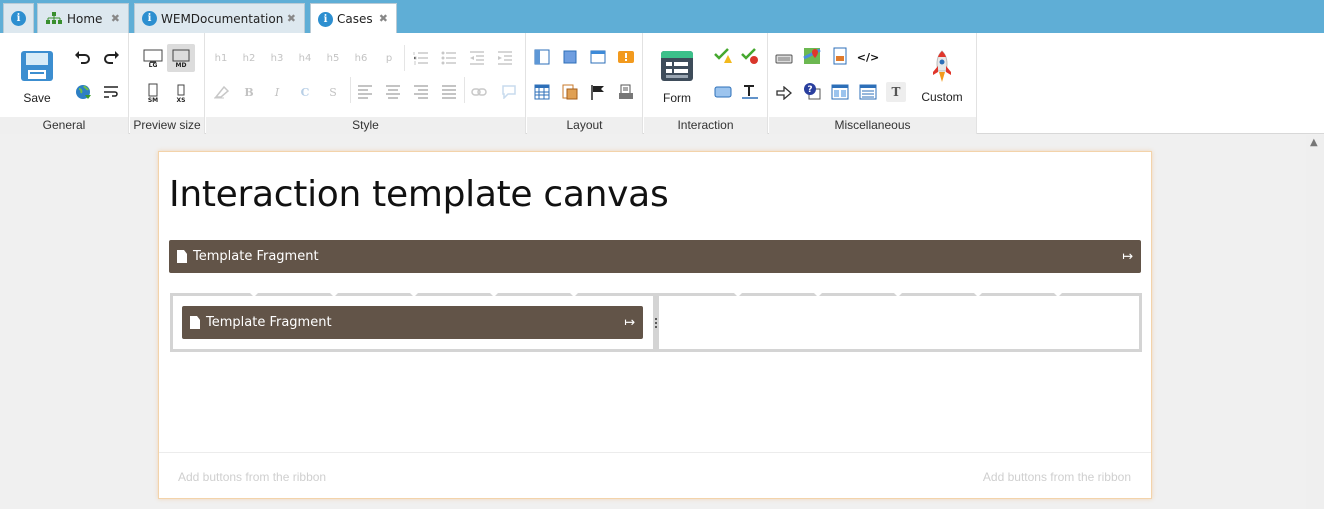 The width and height of the screenshot is (1324, 509). I want to click on wrap-lines-icon, so click(111, 92).